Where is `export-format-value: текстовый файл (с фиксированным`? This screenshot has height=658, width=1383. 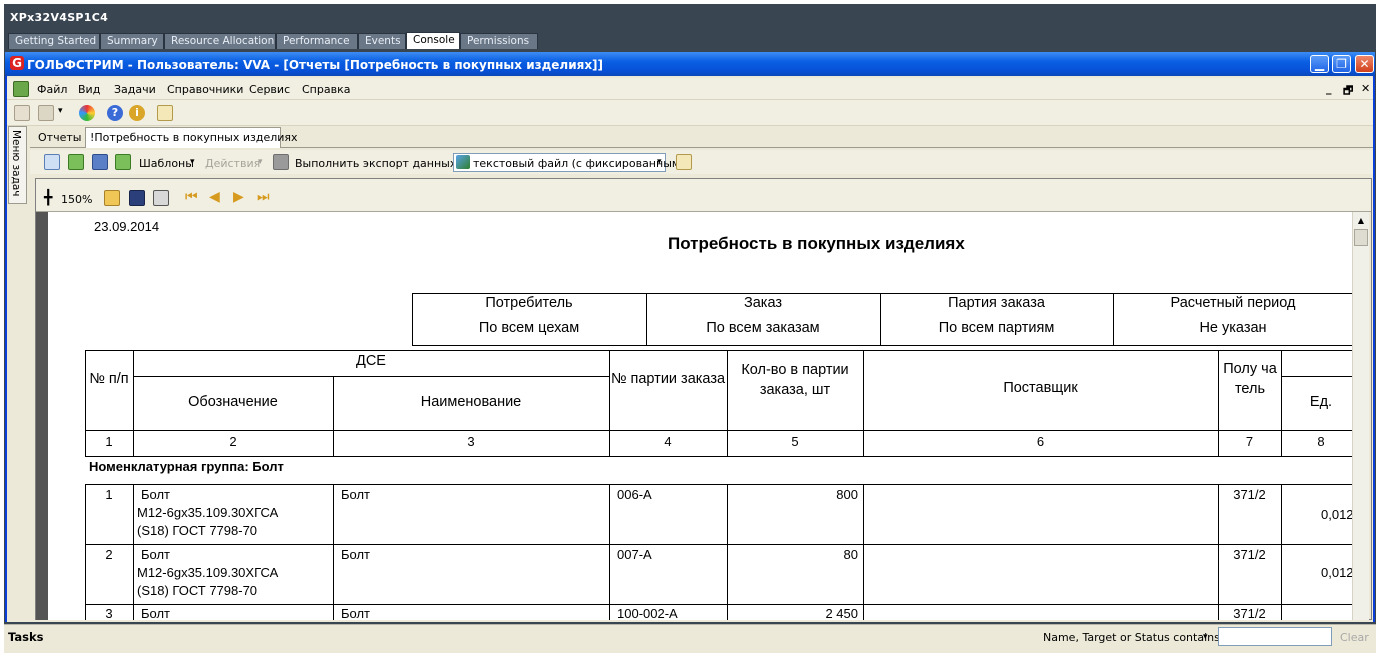 export-format-value: текстовый файл (с фиксированным is located at coordinates (577, 163).